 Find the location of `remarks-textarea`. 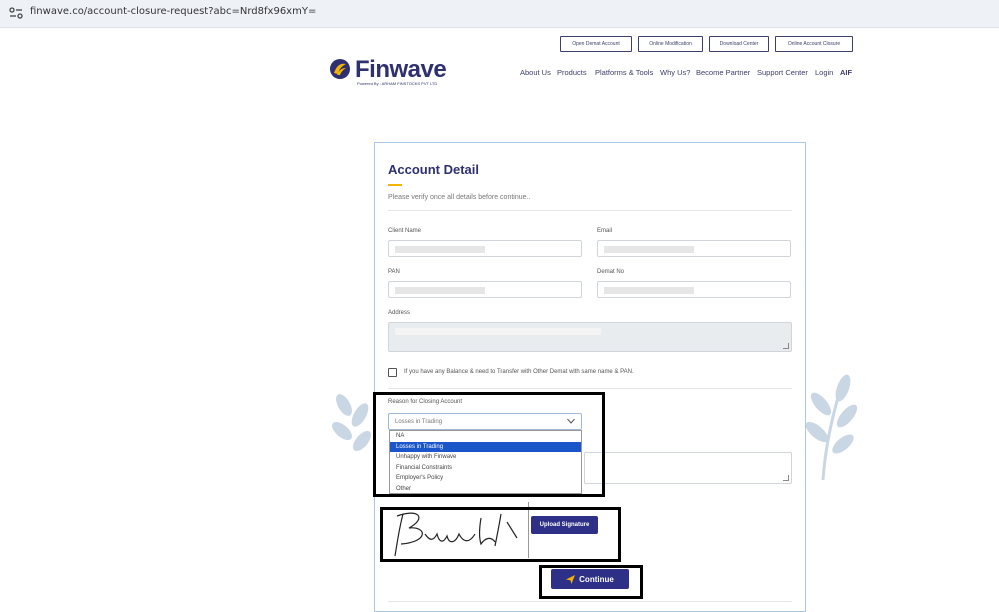

remarks-textarea is located at coordinates (688, 468).